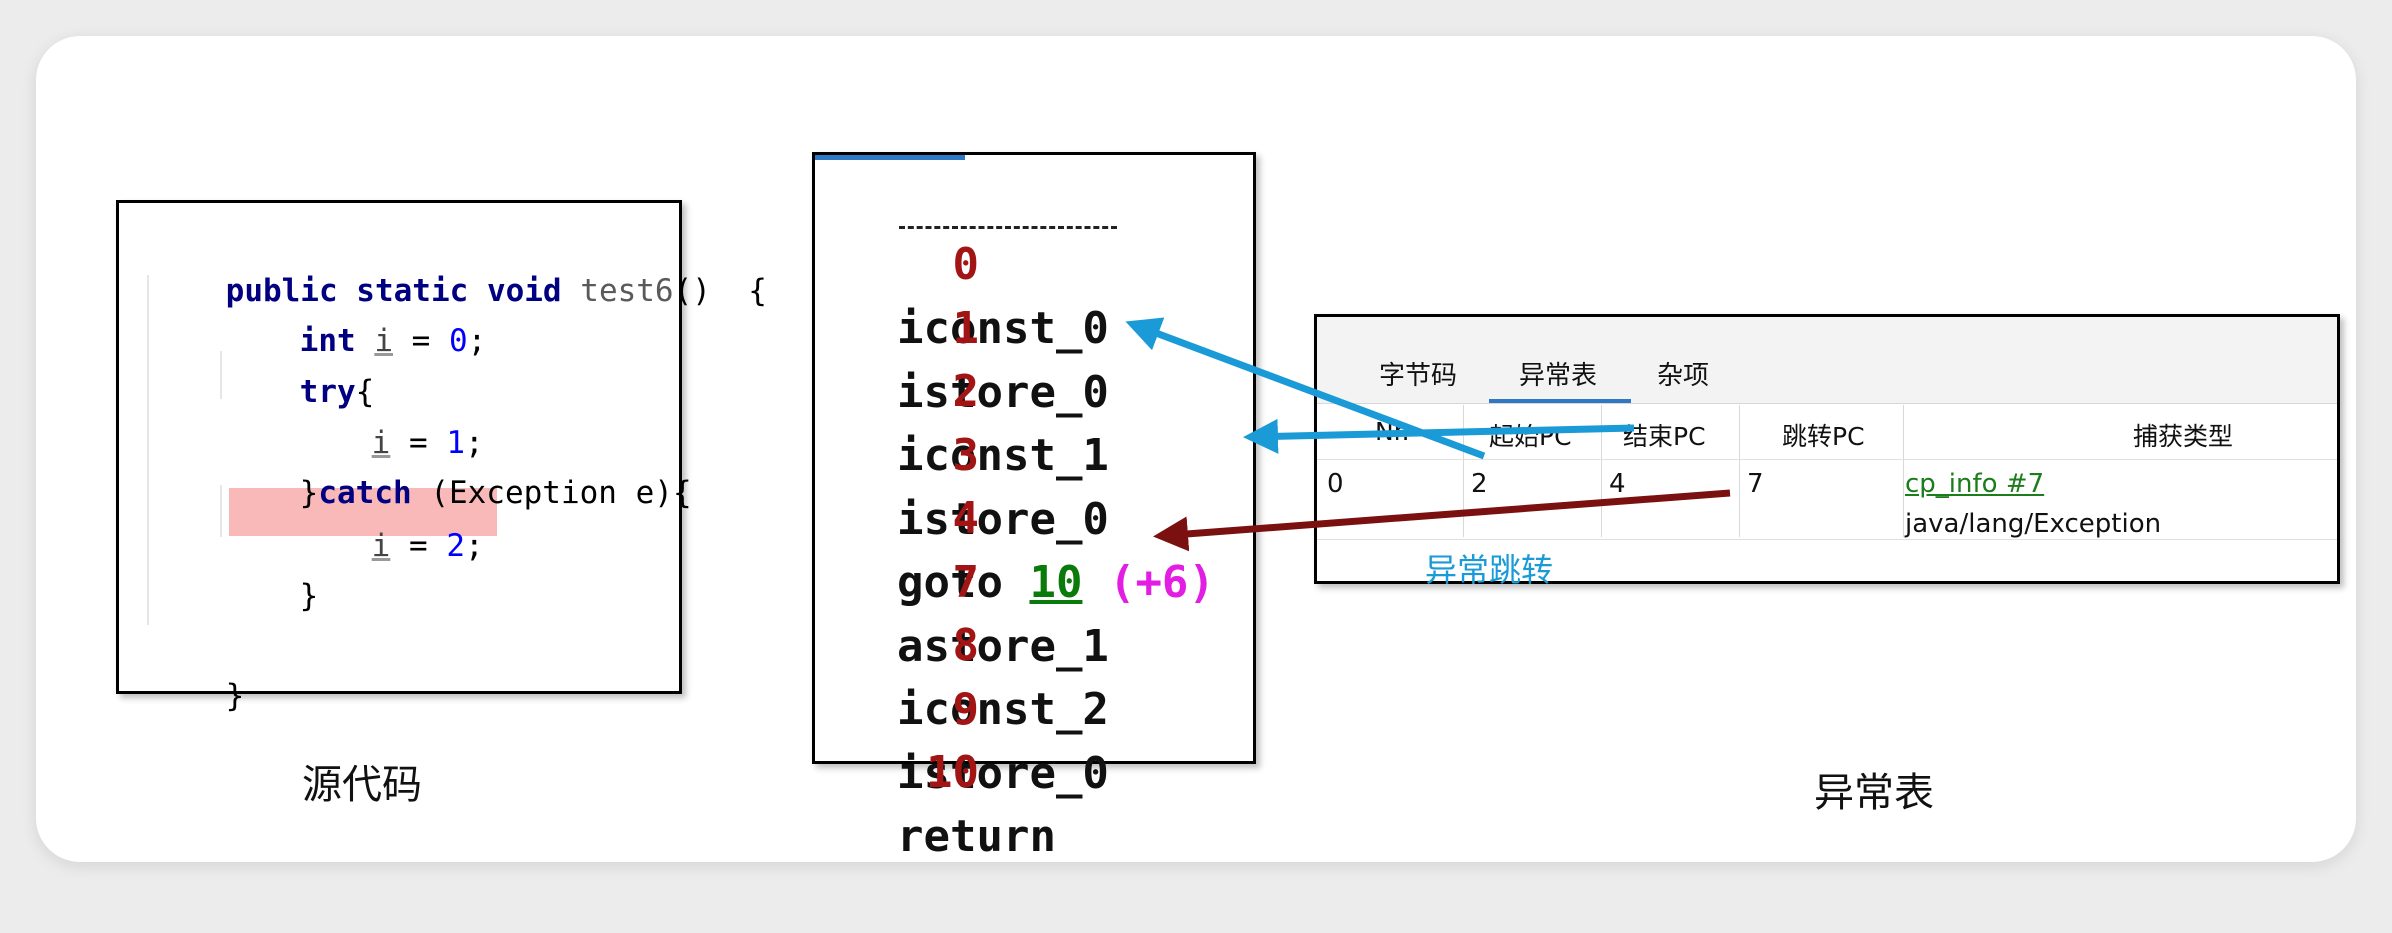  Describe the element at coordinates (1442, 520) in the screenshot. I see `arrow-handler-pc` at that location.